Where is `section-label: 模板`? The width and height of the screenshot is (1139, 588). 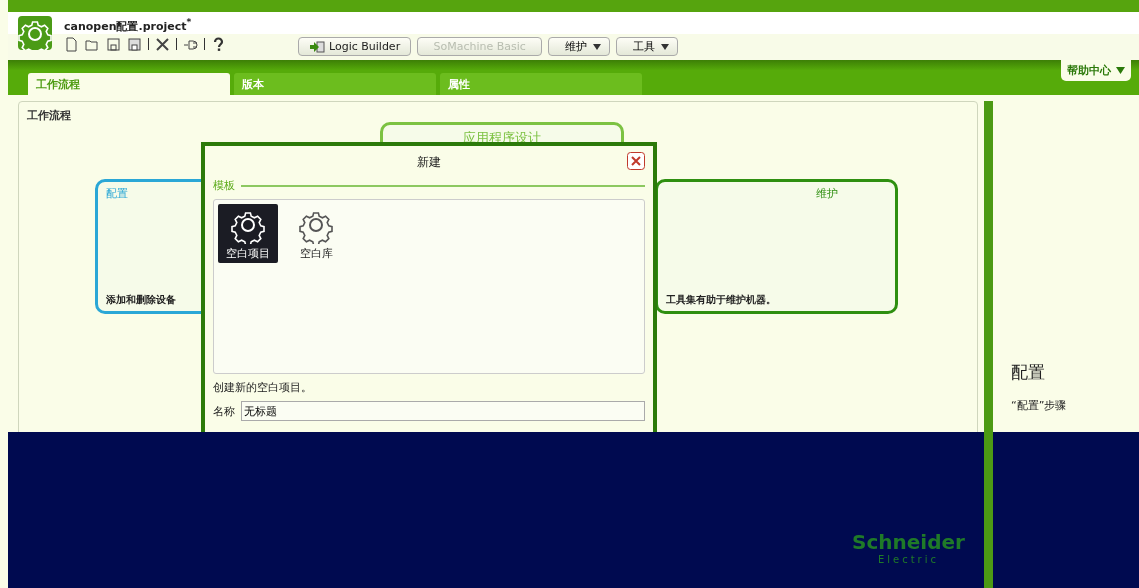
section-label: 模板 is located at coordinates (224, 185).